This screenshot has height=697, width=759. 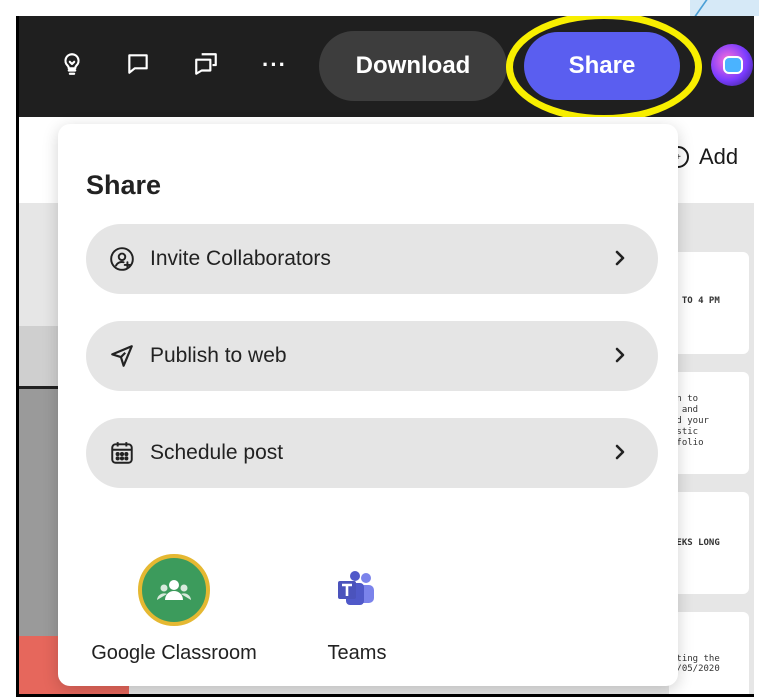 What do you see at coordinates (372, 453) in the screenshot?
I see `schedule-post-option: Schedule post` at bounding box center [372, 453].